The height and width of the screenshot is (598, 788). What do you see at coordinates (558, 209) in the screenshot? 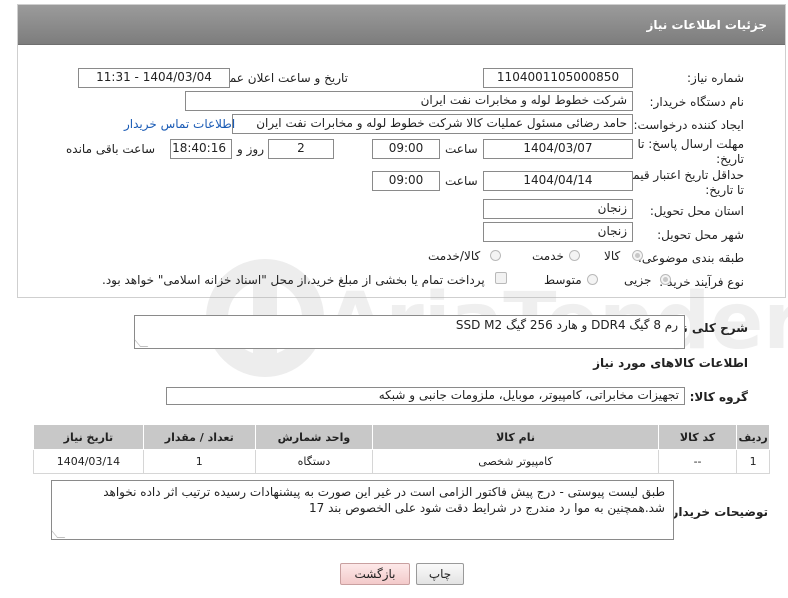
I see `province-field: زنجان` at bounding box center [558, 209].